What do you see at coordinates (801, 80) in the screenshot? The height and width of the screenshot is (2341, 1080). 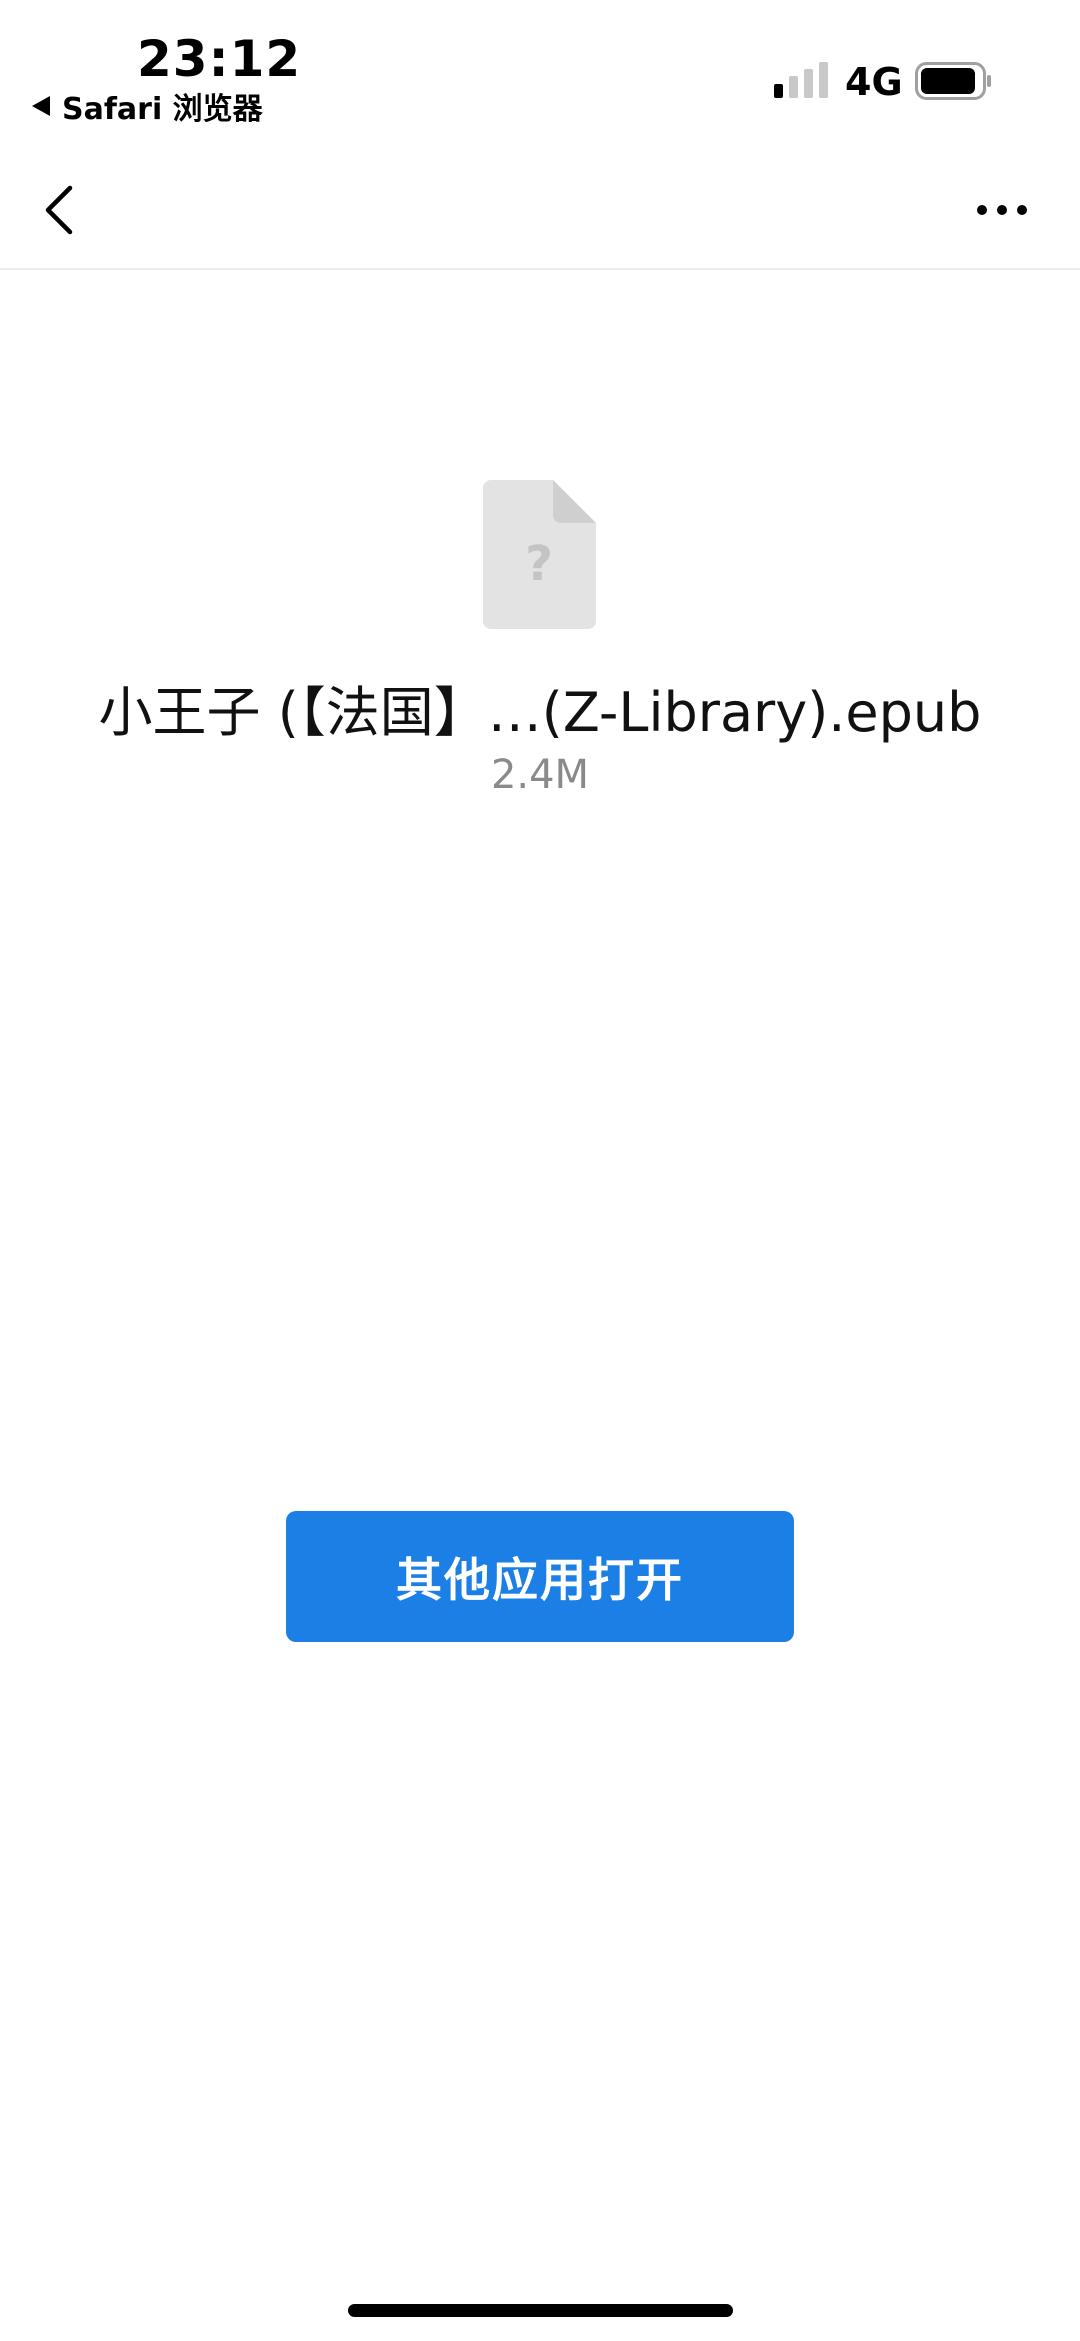 I see `cellular-signal-icon` at bounding box center [801, 80].